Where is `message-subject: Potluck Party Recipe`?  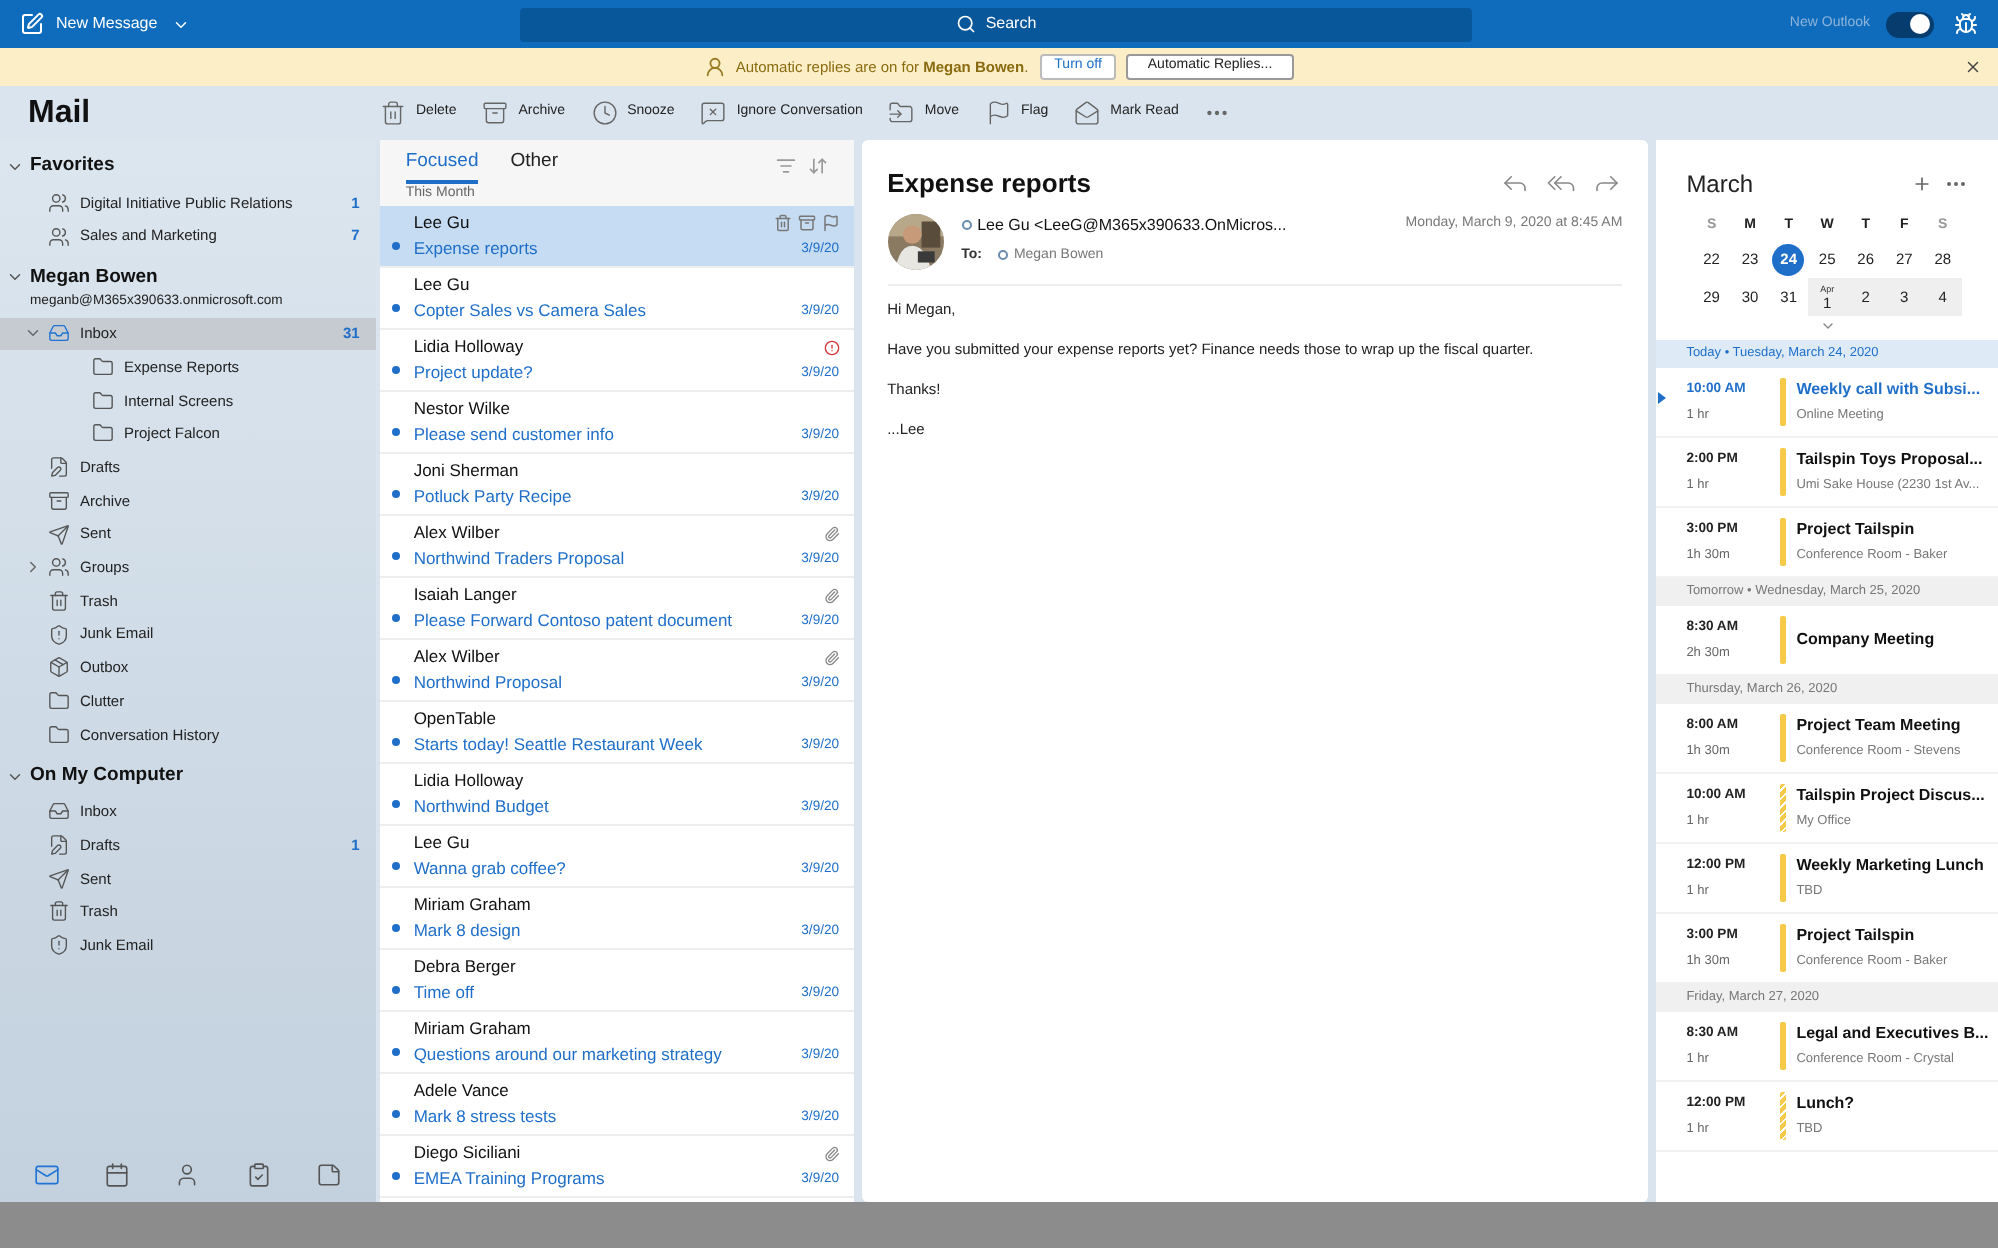 message-subject: Potluck Party Recipe is located at coordinates (492, 497).